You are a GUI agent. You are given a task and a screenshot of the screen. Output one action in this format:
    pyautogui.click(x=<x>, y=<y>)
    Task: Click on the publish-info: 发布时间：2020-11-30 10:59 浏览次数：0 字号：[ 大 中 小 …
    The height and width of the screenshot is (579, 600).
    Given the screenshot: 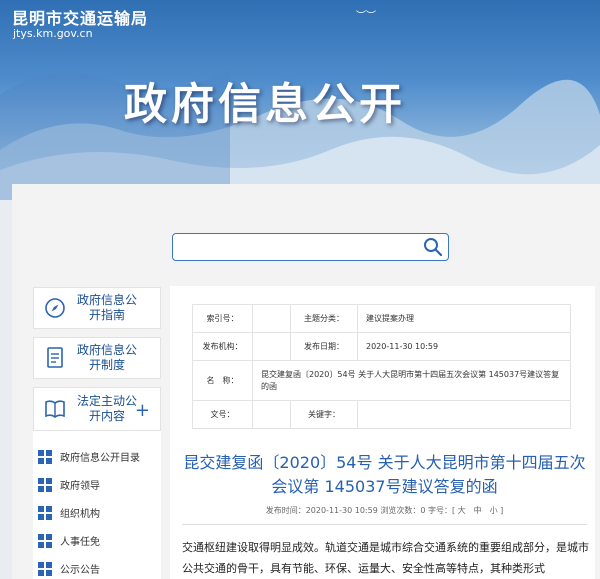 What is the action you would take?
    pyautogui.click(x=384, y=510)
    